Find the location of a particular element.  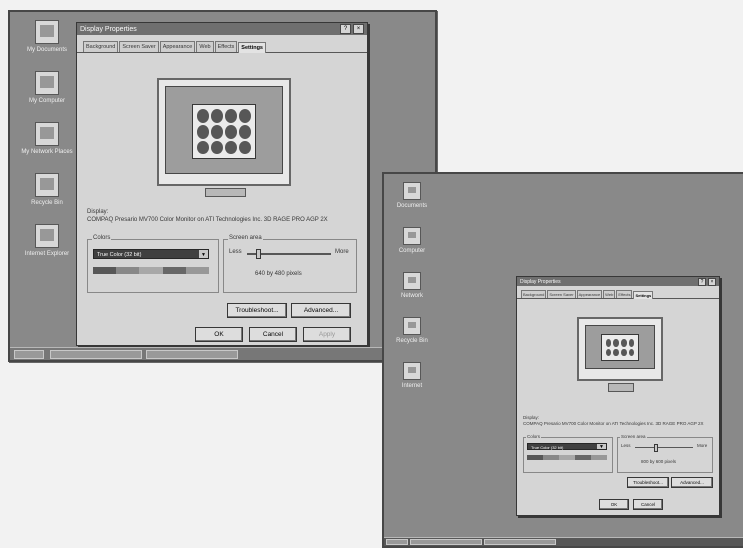

display-label: Display: is located at coordinates (531, 417).